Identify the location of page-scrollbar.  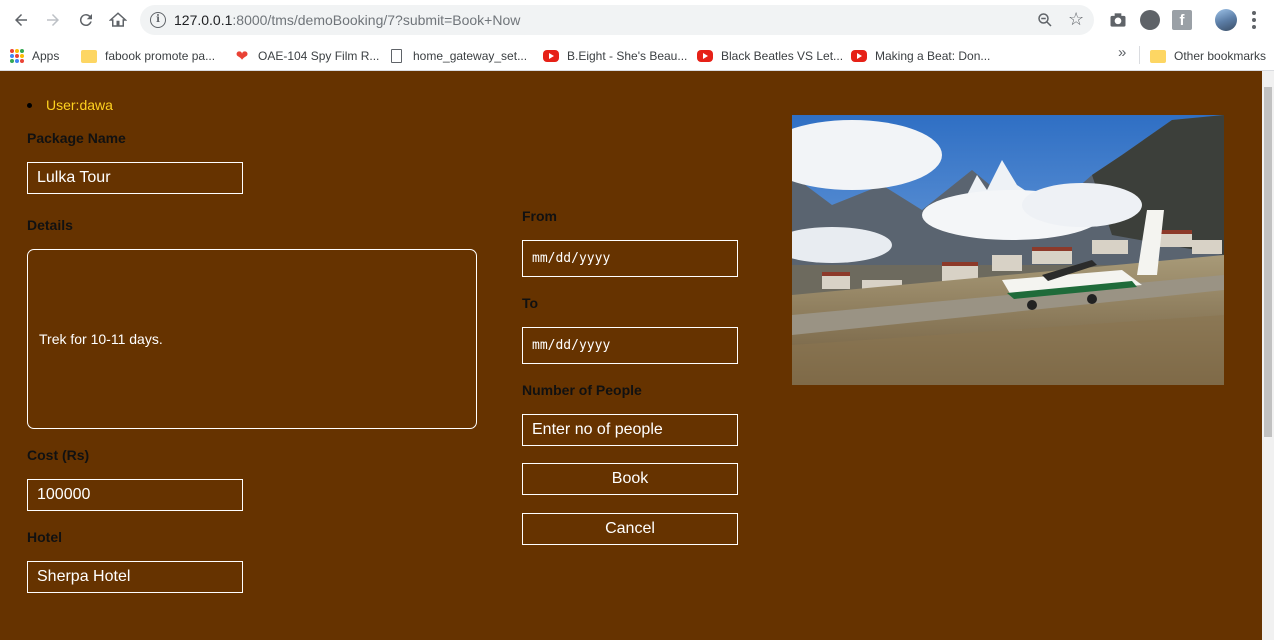
(1268, 355).